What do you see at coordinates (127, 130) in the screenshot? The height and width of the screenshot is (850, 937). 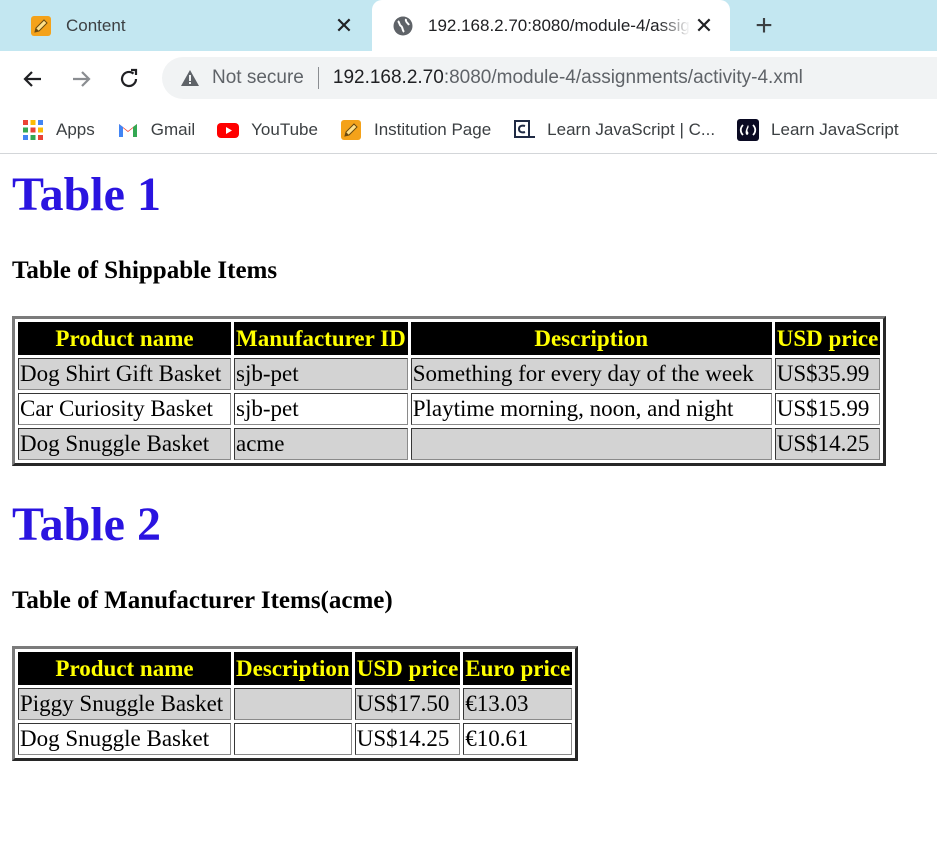 I see `gmail-icon` at bounding box center [127, 130].